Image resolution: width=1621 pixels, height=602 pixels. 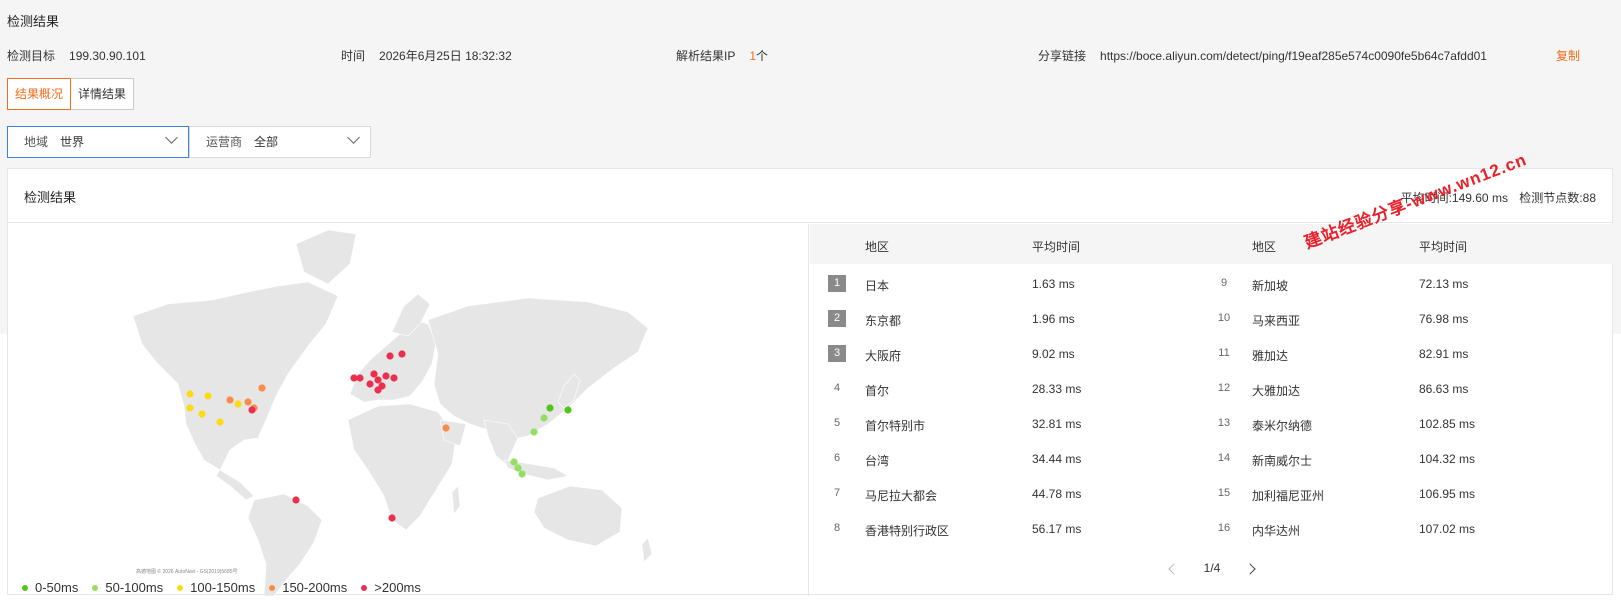 What do you see at coordinates (1005, 494) in the screenshot?
I see `table-row: 7 马尼拉大都会 44.78 ms` at bounding box center [1005, 494].